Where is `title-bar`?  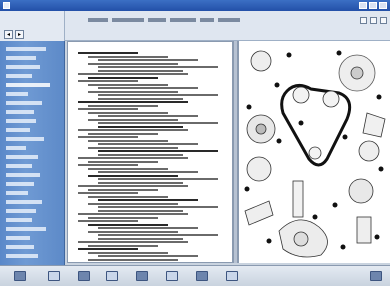 title-bar is located at coordinates (195, 5).